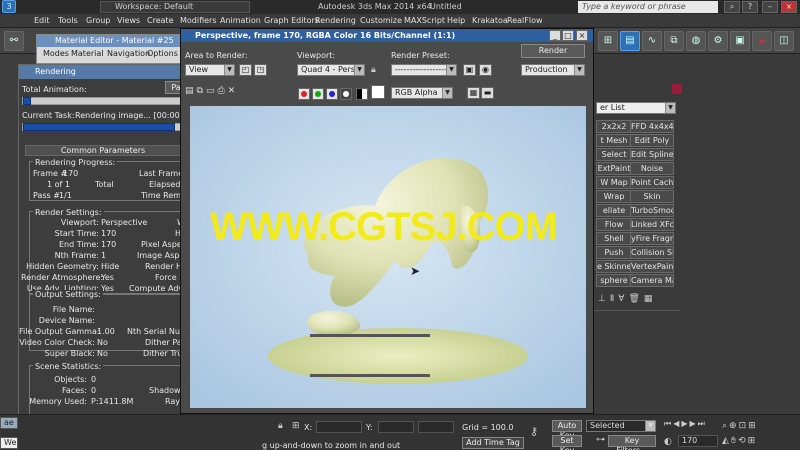  I want to click on maximize-viewport-icon: ⊞, so click(753, 426).